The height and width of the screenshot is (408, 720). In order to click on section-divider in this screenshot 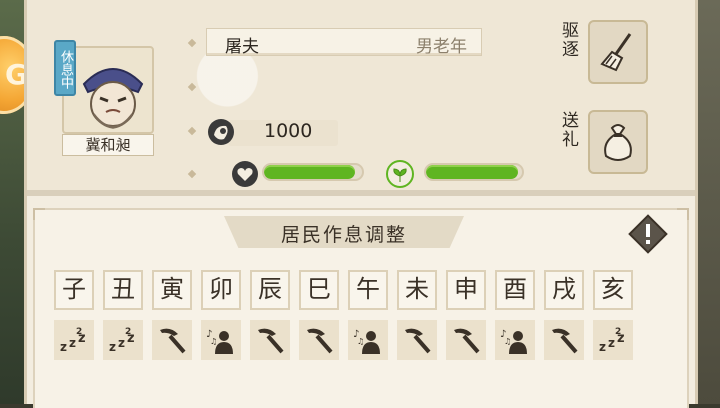, I will do `click(361, 193)`.